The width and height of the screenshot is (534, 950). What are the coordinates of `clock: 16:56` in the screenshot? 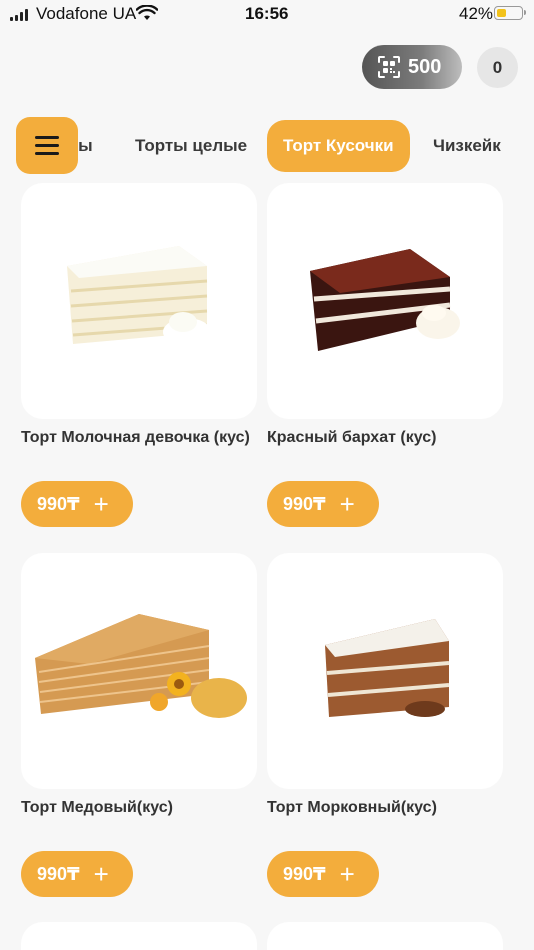 It's located at (267, 13).